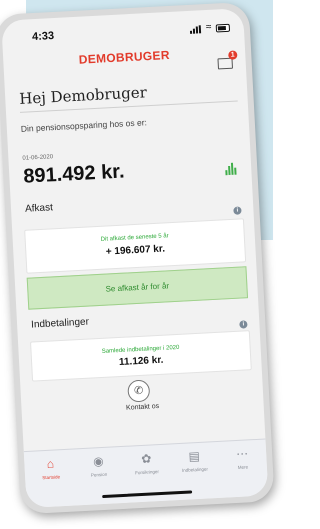  I want to click on afkast-title: Afkast, so click(39, 208).